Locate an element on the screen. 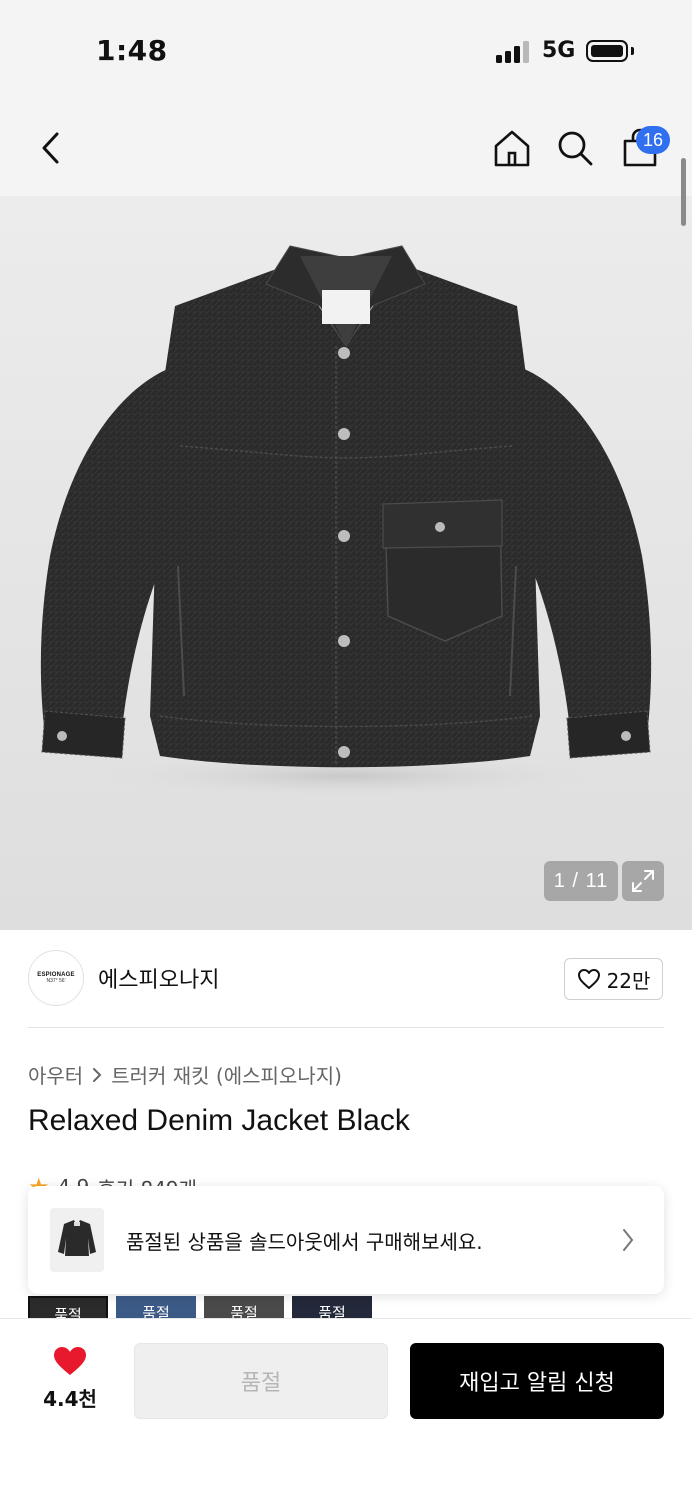 This screenshot has height=1500, width=692. image-page-counter: 1 / 11 is located at coordinates (581, 881).